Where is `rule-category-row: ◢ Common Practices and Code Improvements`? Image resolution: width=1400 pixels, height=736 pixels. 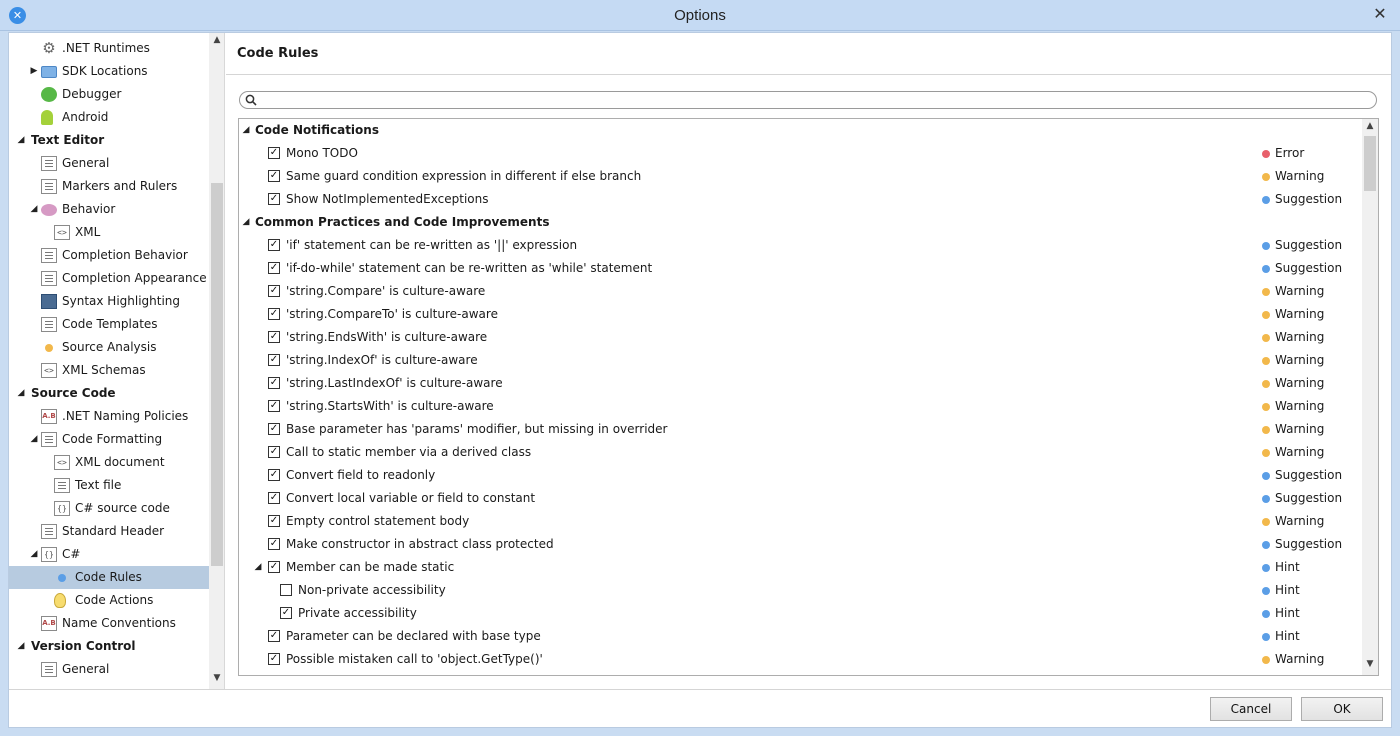
rule-category-row: ◢ Common Practices and Code Improvements is located at coordinates (799, 222).